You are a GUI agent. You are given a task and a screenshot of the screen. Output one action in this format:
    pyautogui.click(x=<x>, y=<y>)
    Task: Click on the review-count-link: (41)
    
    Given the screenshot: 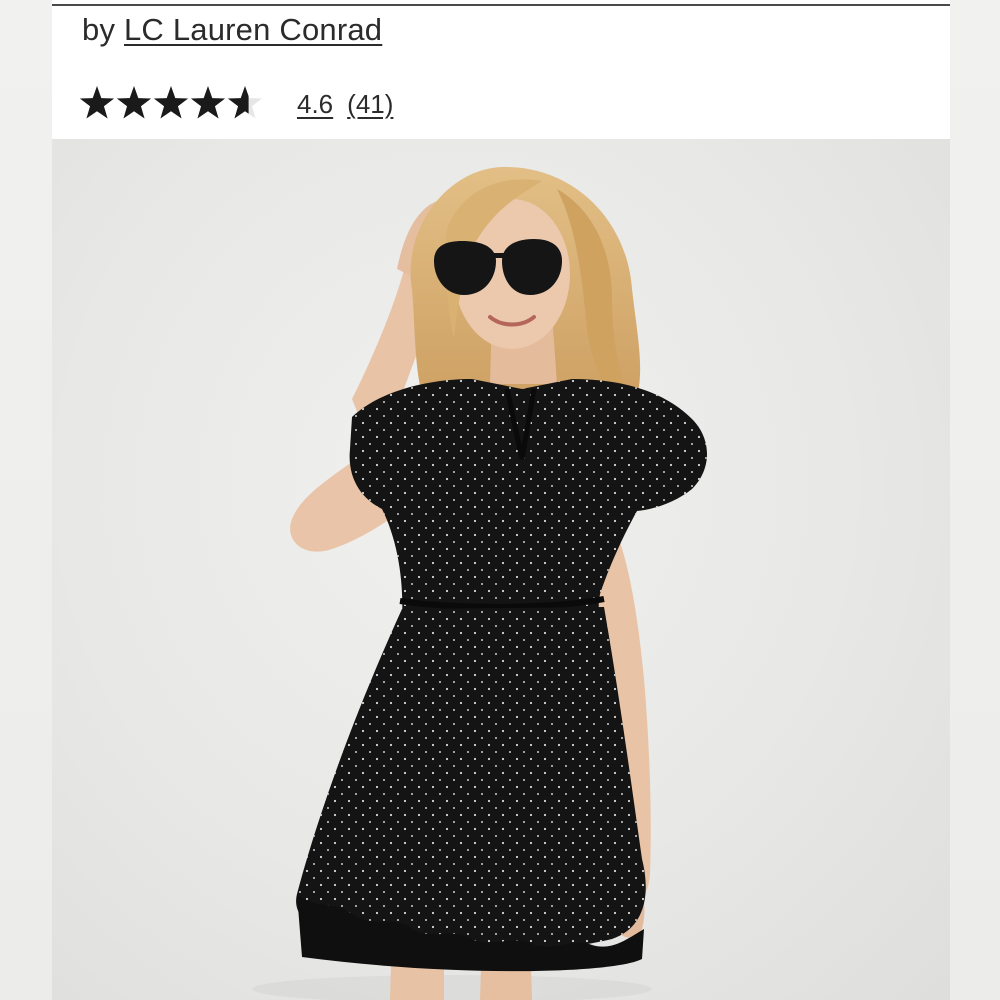 What is the action you would take?
    pyautogui.click(x=370, y=104)
    